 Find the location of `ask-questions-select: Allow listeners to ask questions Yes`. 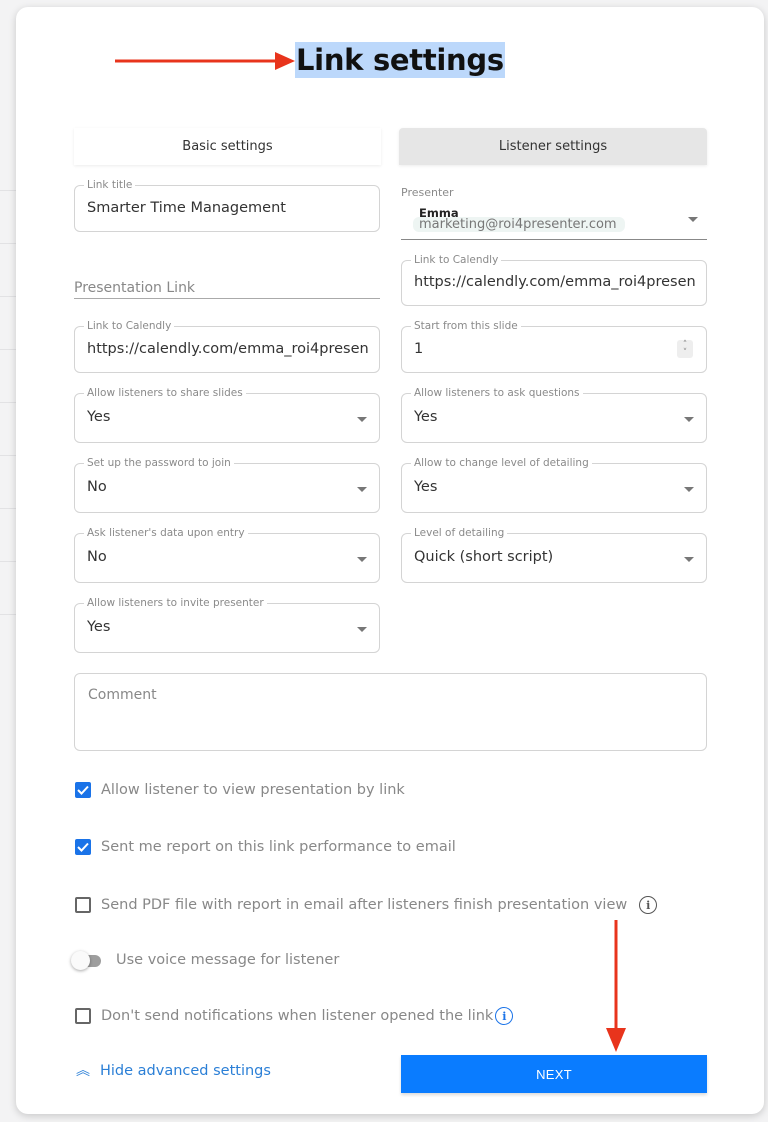

ask-questions-select: Allow listeners to ask questions Yes is located at coordinates (554, 414).